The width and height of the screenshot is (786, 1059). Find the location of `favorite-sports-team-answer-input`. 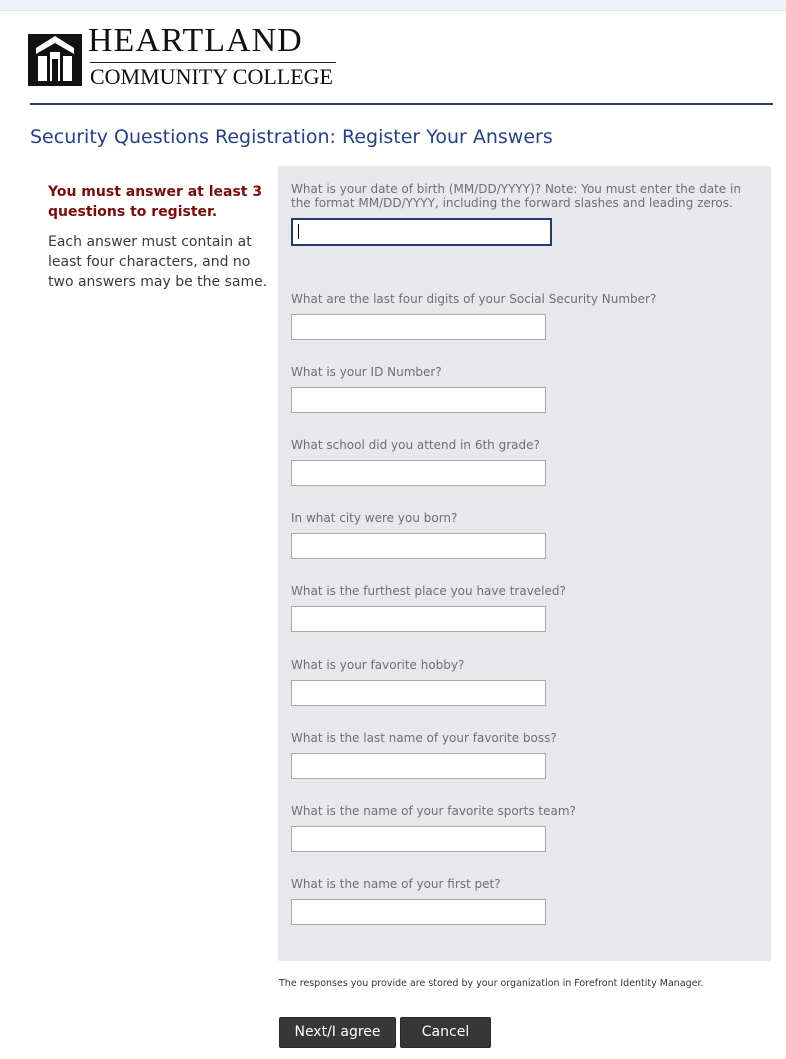

favorite-sports-team-answer-input is located at coordinates (418, 839).